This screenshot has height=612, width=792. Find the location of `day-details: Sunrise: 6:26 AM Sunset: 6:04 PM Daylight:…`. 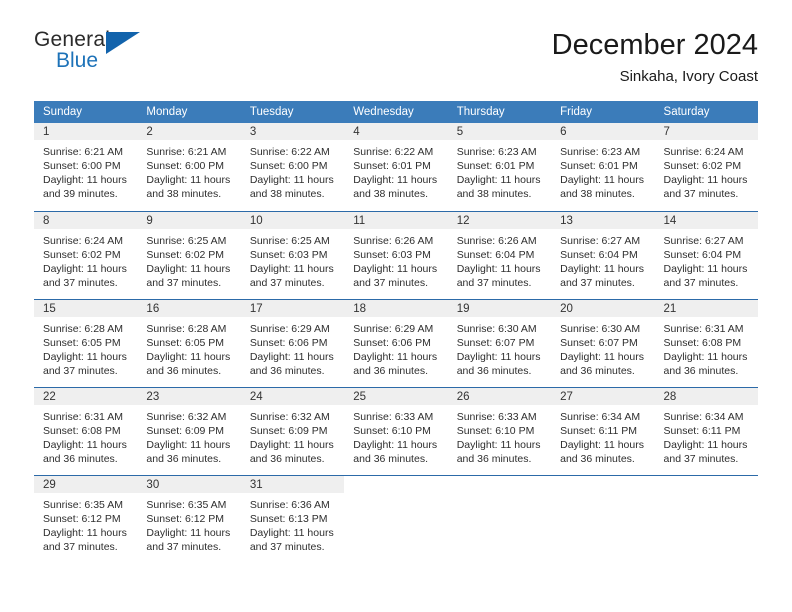

day-details: Sunrise: 6:26 AM Sunset: 6:04 PM Daylight:… is located at coordinates (499, 259).